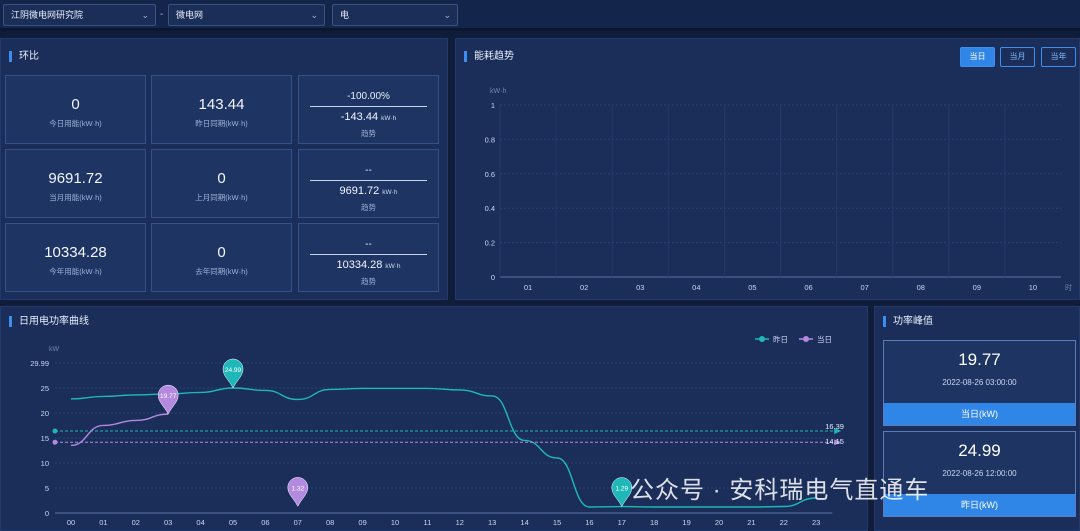 Image resolution: width=1080 pixels, height=531 pixels. I want to click on year-trend-pct: --, so click(368, 244).